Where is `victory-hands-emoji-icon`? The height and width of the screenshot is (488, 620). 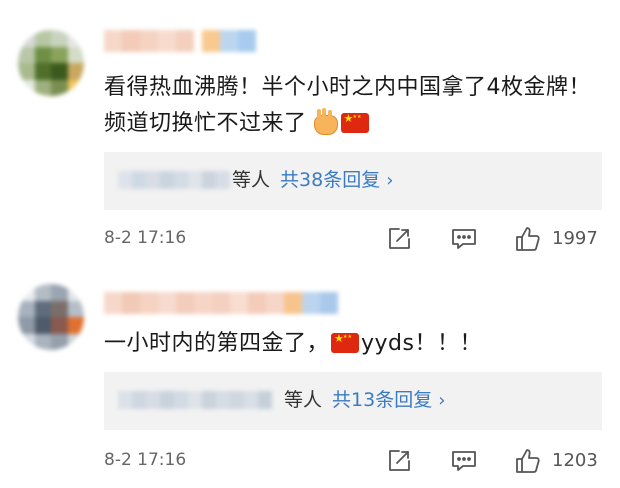
victory-hands-emoji-icon is located at coordinates (325, 122).